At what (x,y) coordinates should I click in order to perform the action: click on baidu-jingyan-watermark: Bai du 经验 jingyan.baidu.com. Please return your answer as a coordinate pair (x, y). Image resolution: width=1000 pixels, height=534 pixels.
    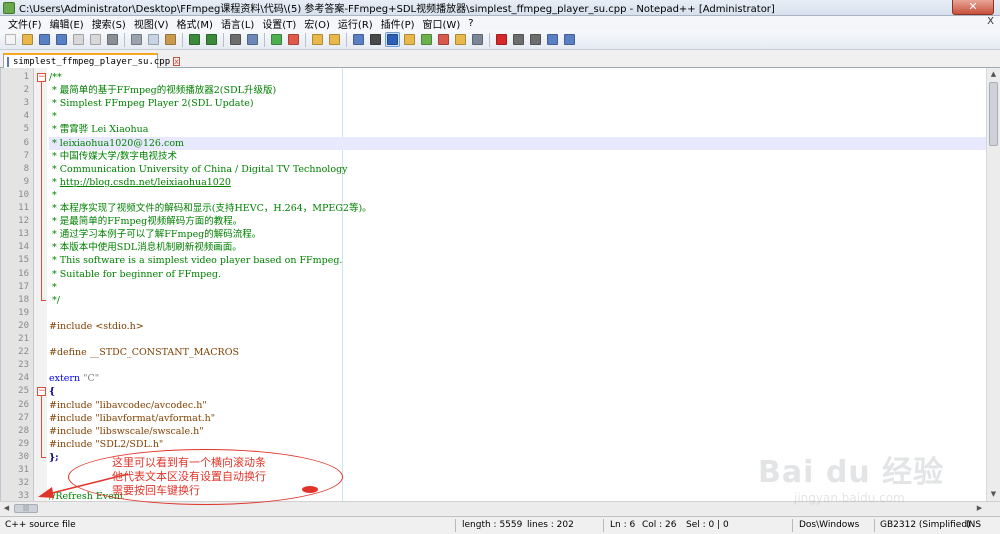
    Looking at the image, I should click on (875, 477).